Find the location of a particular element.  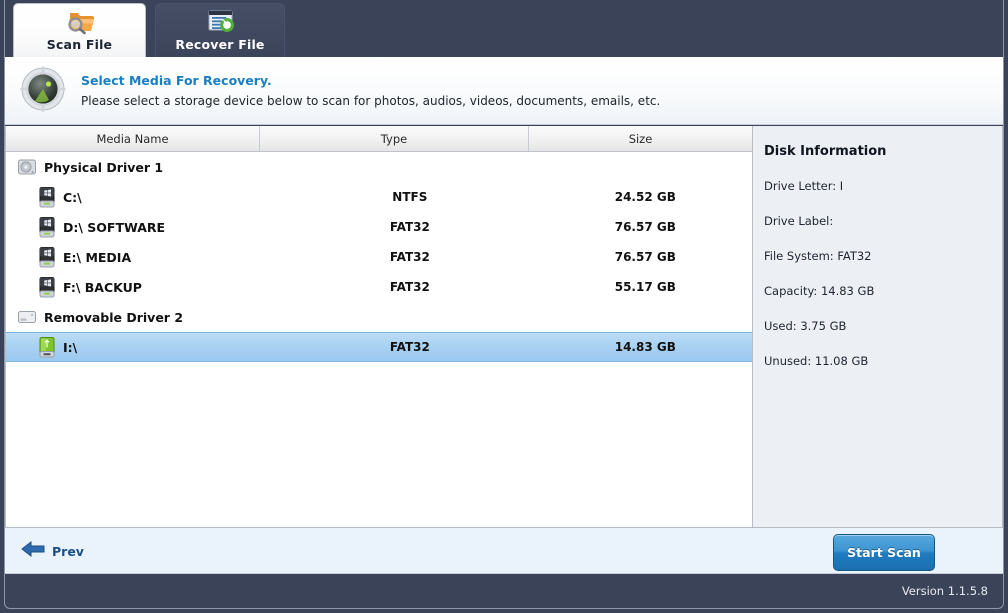

media-name-label: E:\ MEDIA is located at coordinates (97, 257).